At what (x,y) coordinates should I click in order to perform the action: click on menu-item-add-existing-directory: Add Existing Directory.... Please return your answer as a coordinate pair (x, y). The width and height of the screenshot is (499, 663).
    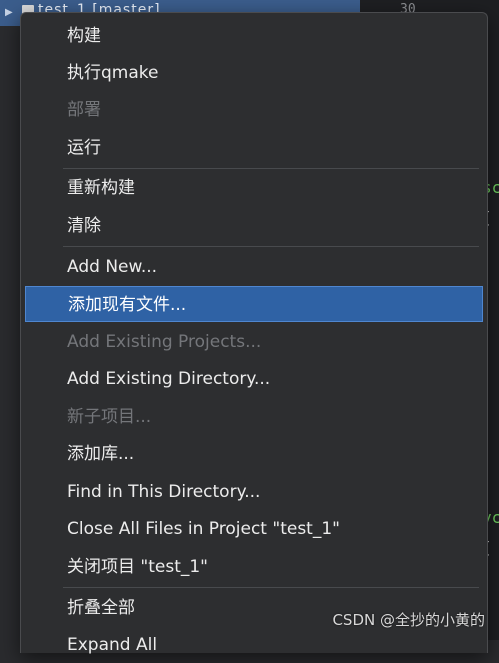
    Looking at the image, I should click on (254, 379).